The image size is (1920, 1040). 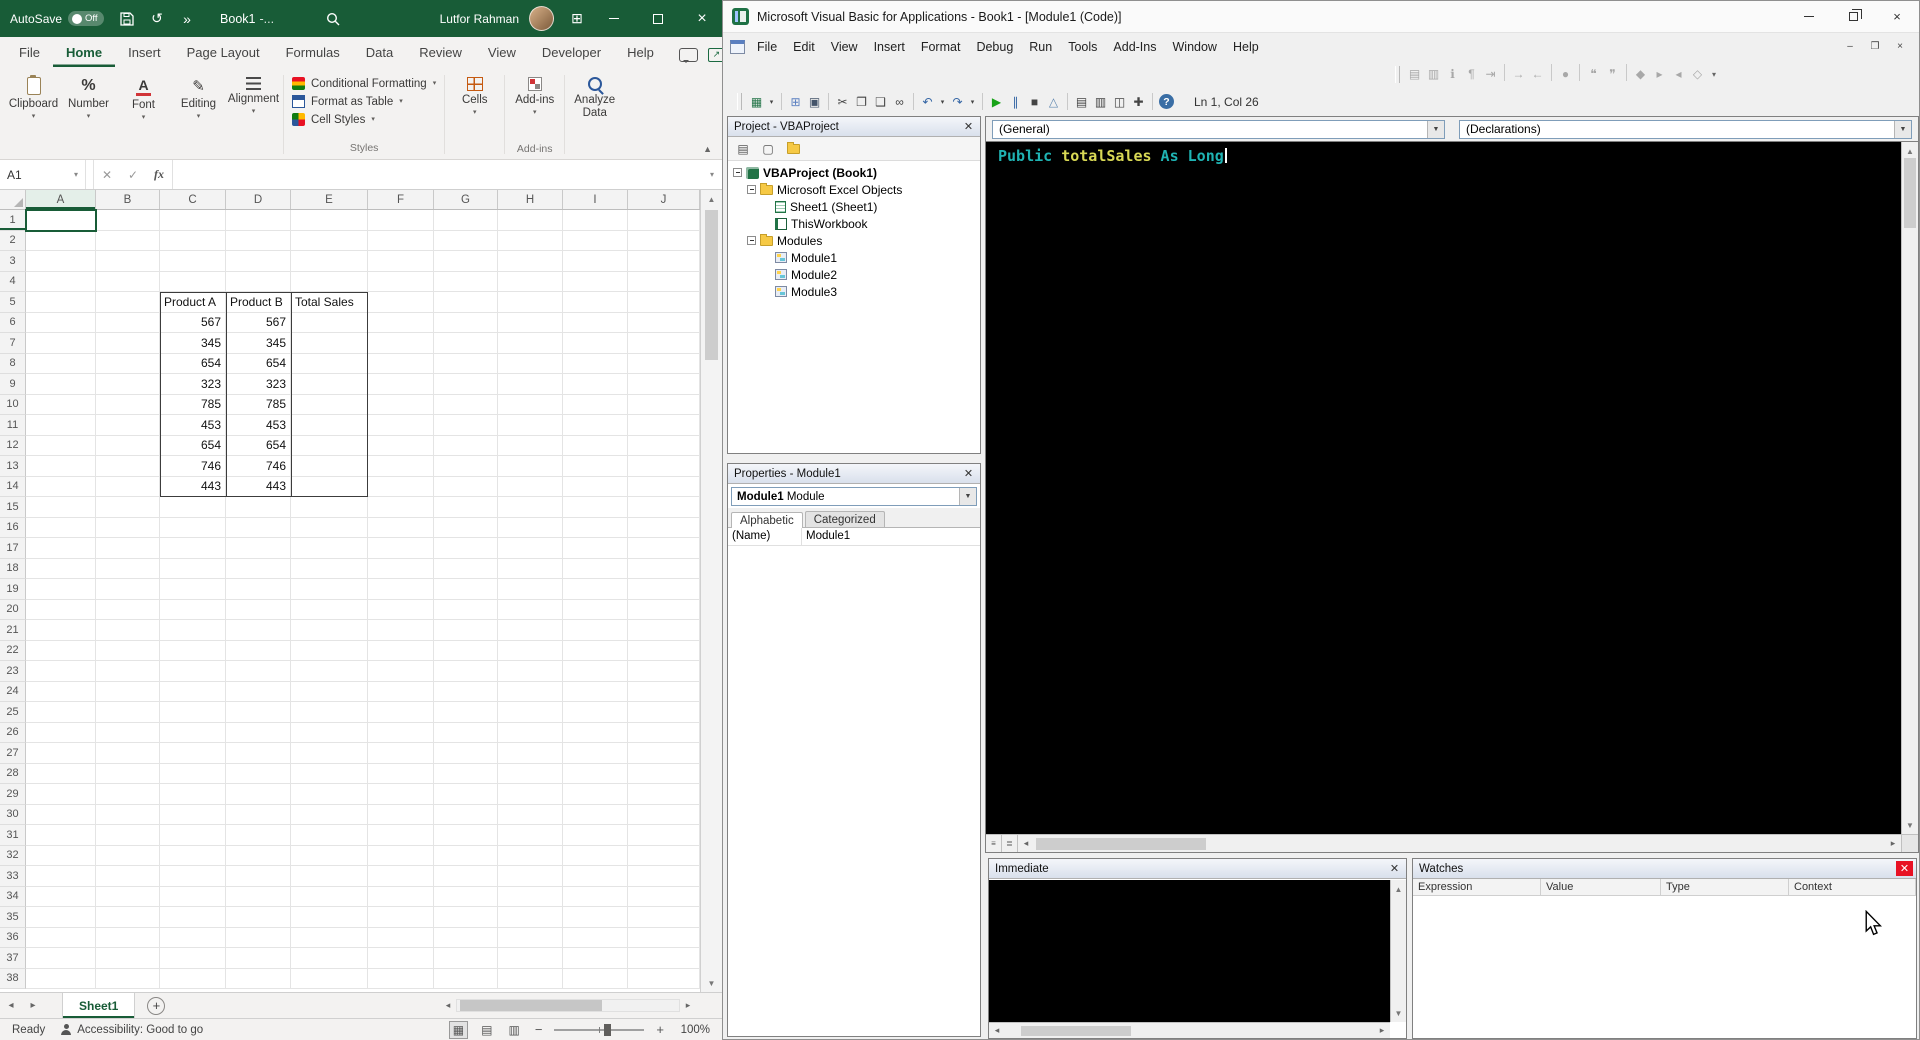 I want to click on new-sheet-button: +, so click(x=156, y=1005).